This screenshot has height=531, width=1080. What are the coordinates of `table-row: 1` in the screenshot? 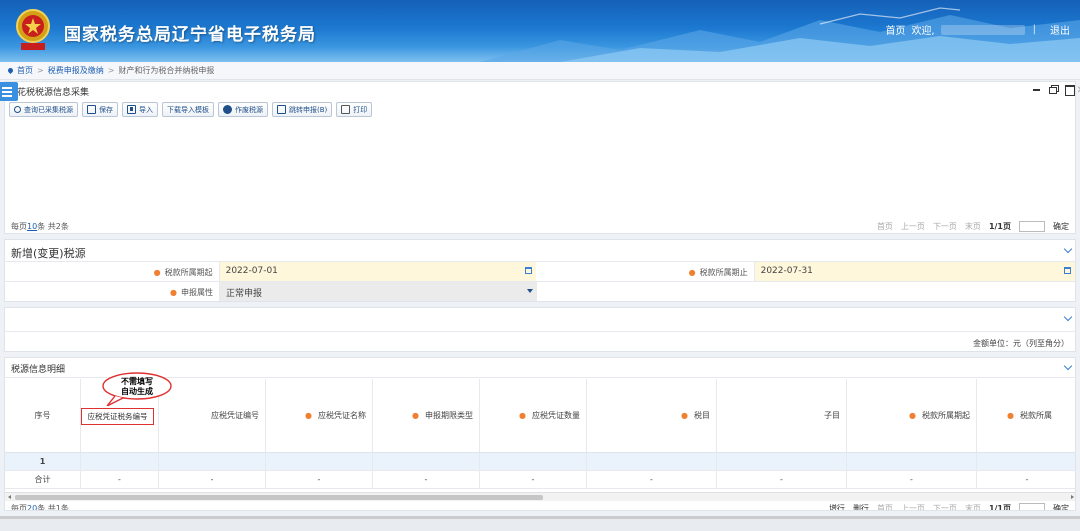 It's located at (540, 462).